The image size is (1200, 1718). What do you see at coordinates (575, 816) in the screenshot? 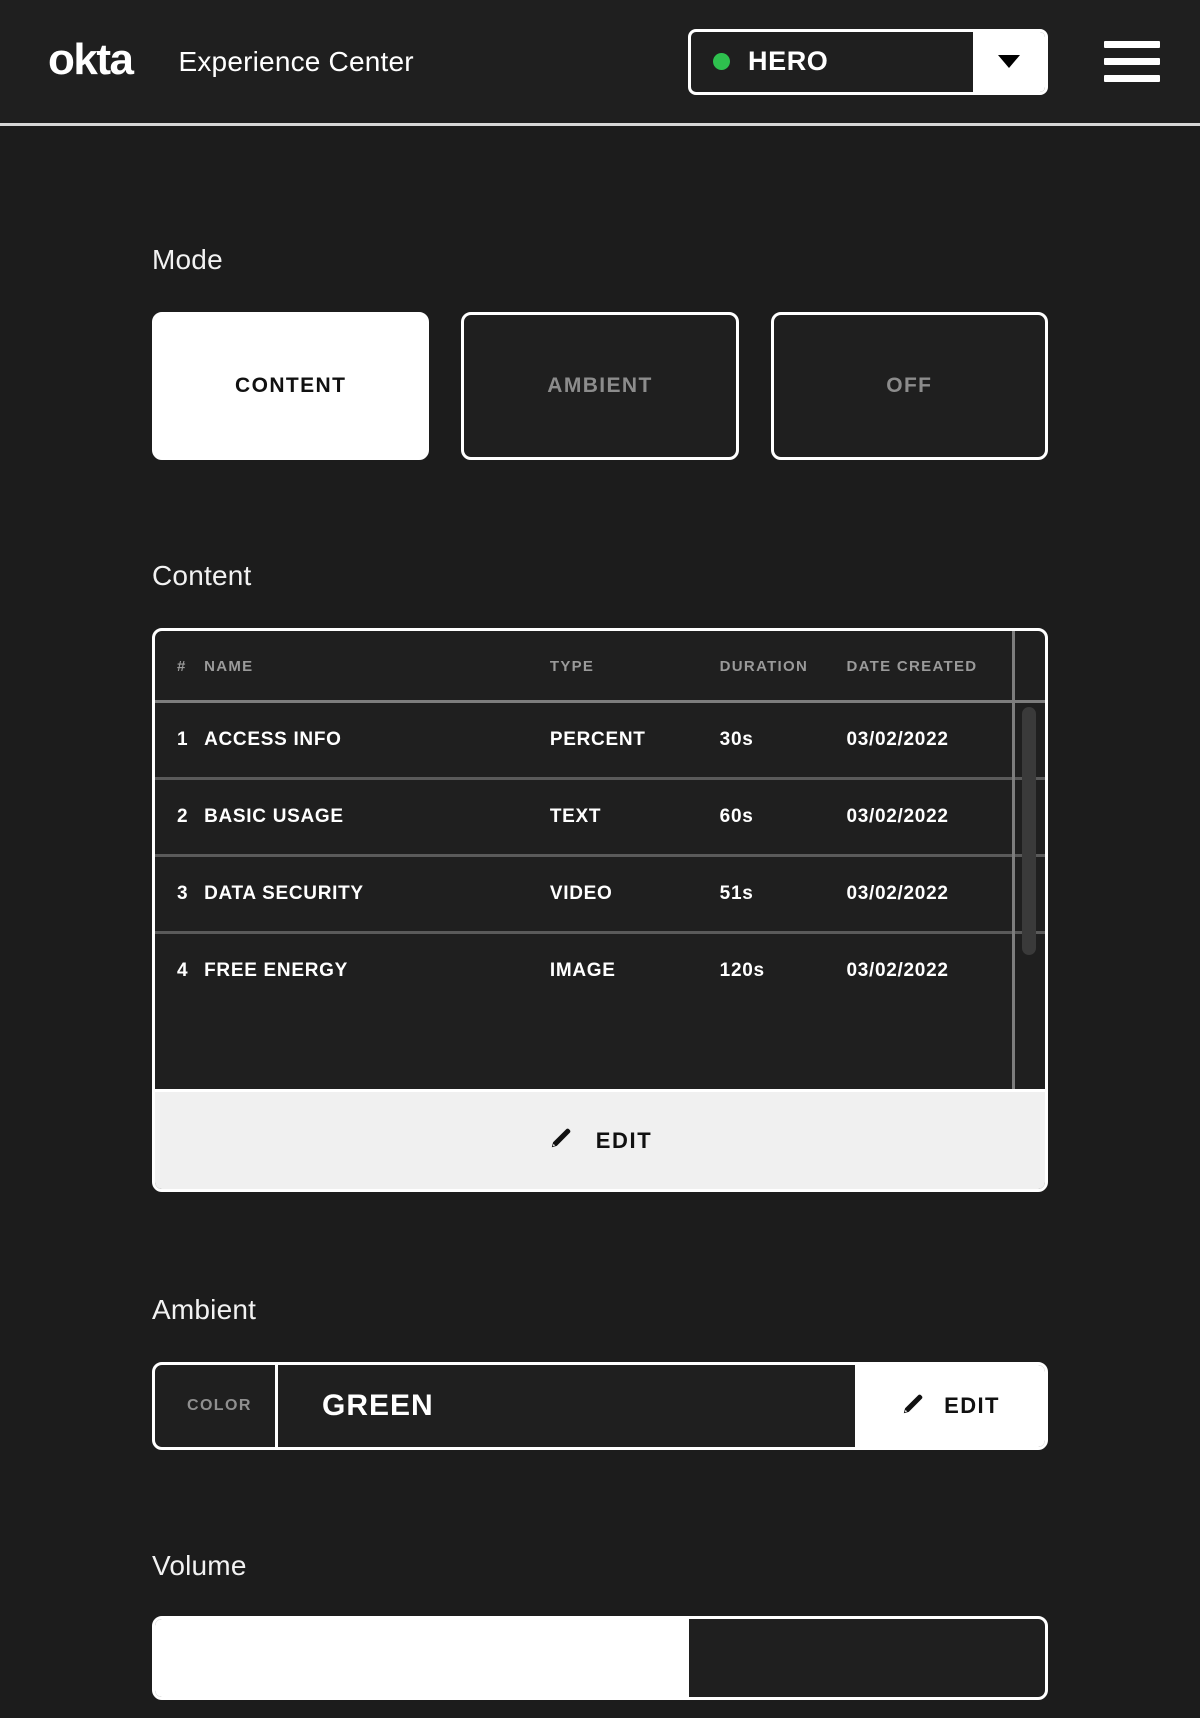
I see `cell-type: TEXT` at bounding box center [575, 816].